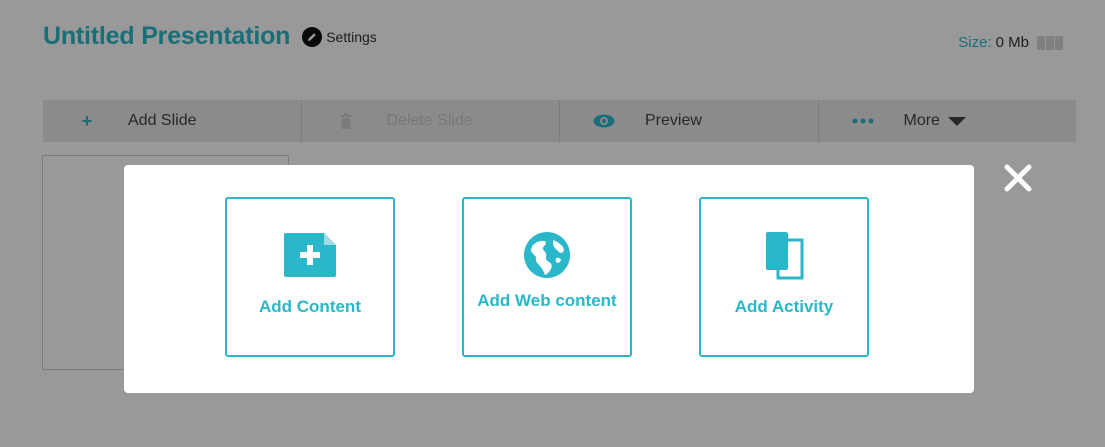  I want to click on activity-icon, so click(784, 256).